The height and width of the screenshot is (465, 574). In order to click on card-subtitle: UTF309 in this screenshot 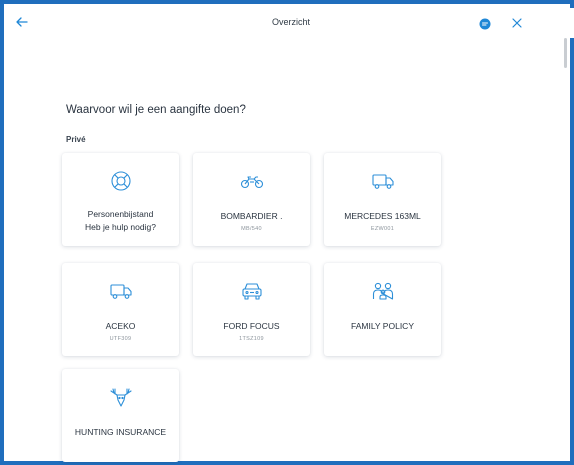, I will do `click(120, 339)`.